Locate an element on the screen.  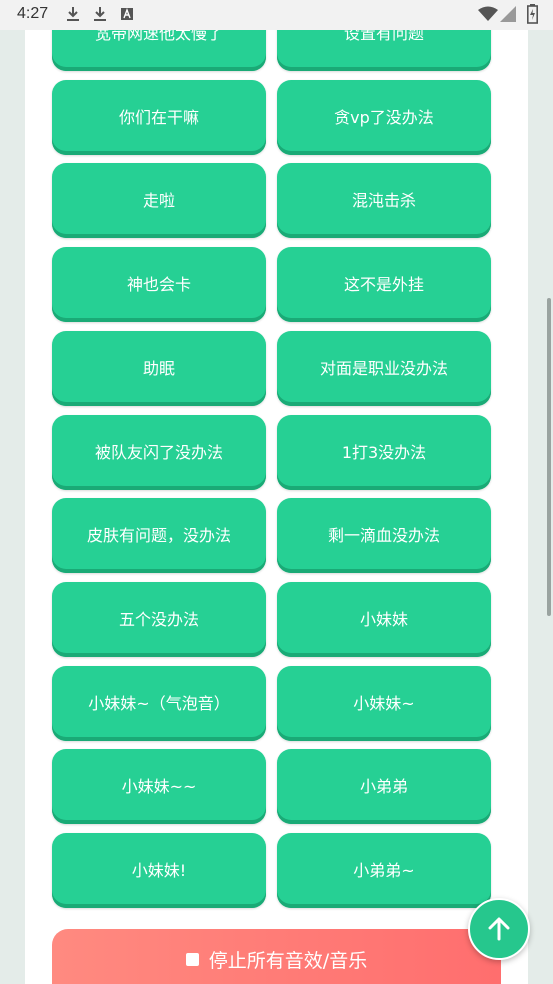
sound-button: 小妹妹! is located at coordinates (159, 870).